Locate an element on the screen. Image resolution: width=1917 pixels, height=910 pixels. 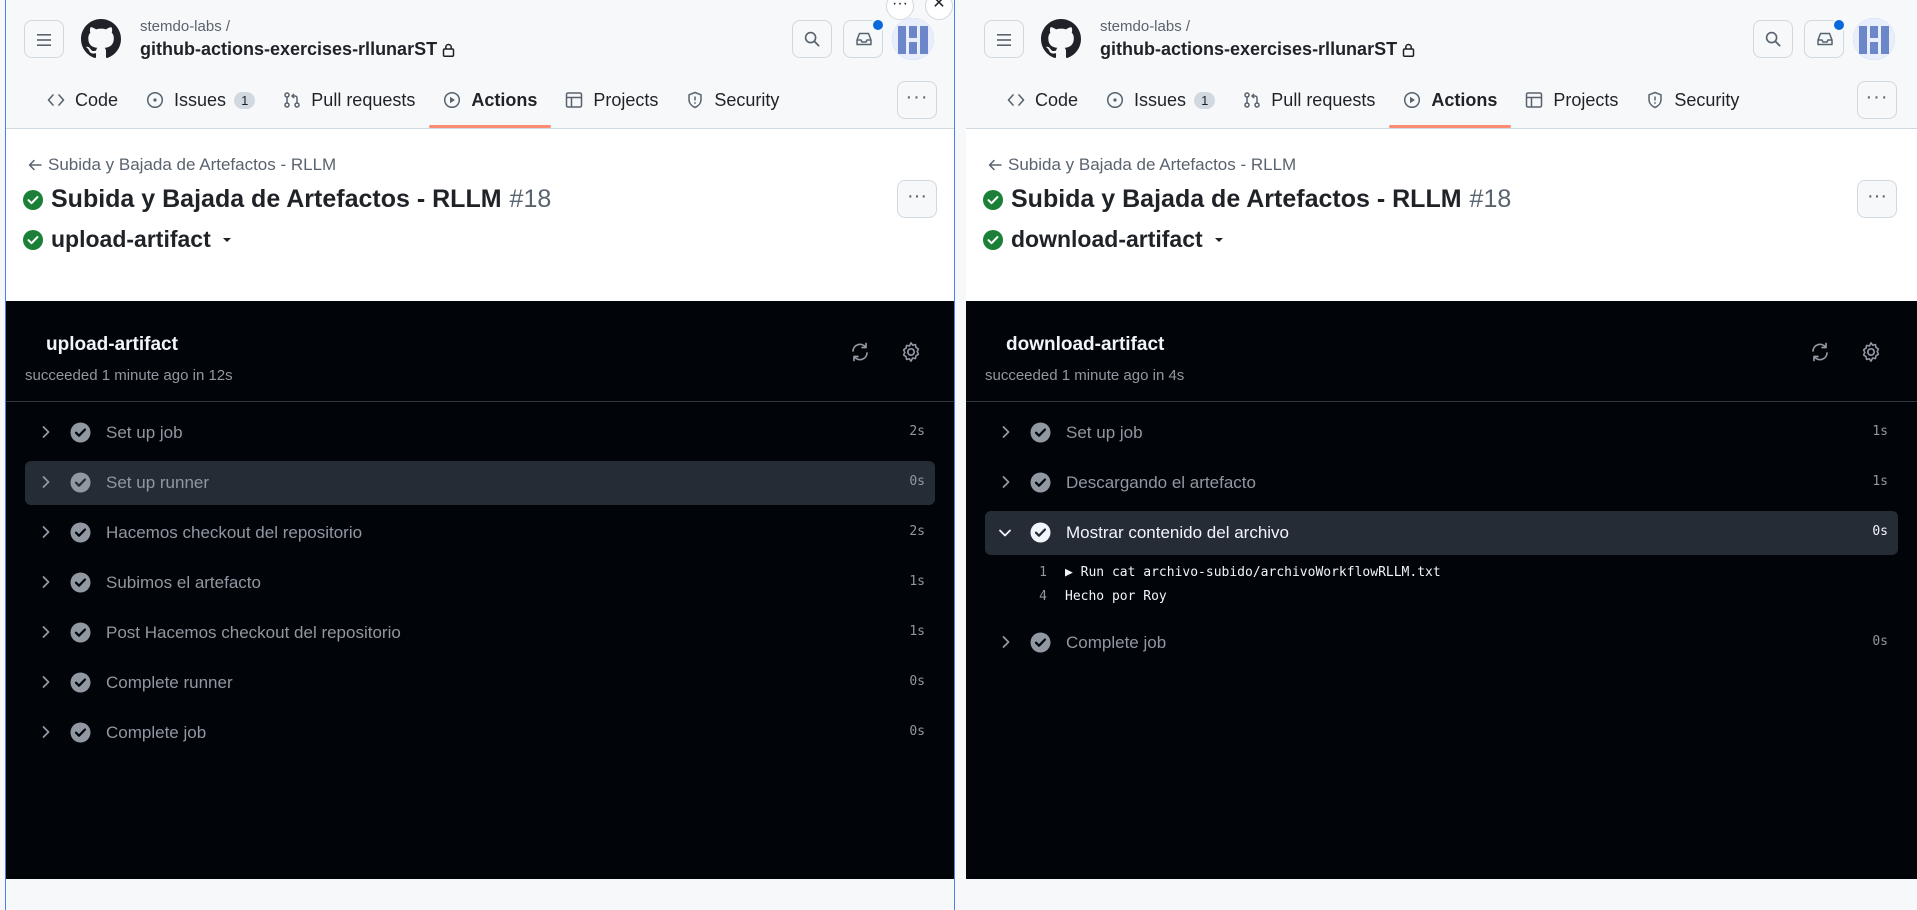
step-label: Post Hacemos checkout del repositorio is located at coordinates (253, 632).